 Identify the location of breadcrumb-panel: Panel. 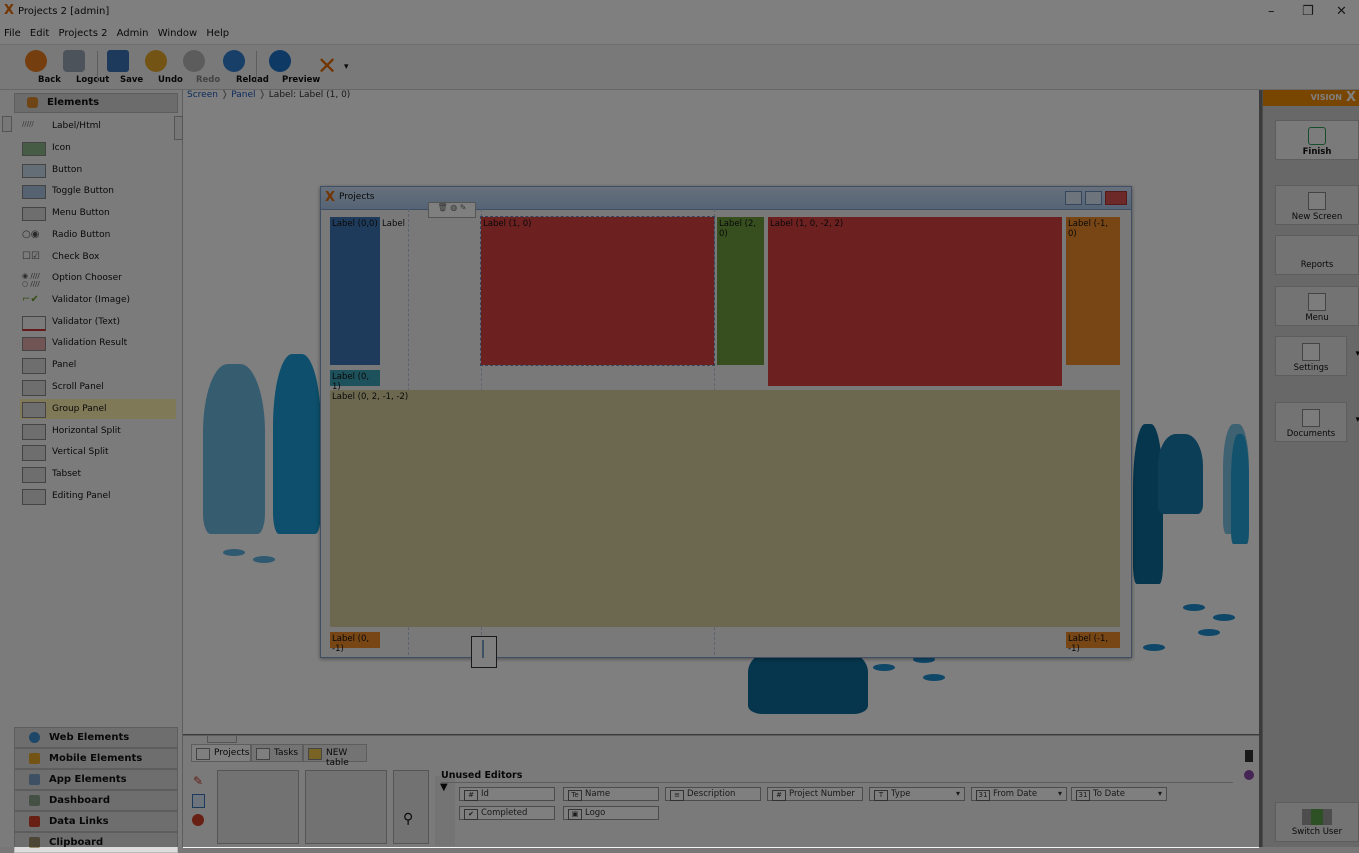
(243, 95).